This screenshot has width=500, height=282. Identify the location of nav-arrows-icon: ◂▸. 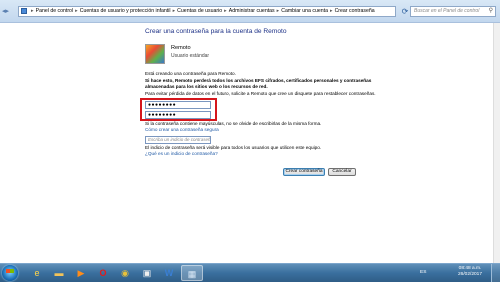
(5, 11).